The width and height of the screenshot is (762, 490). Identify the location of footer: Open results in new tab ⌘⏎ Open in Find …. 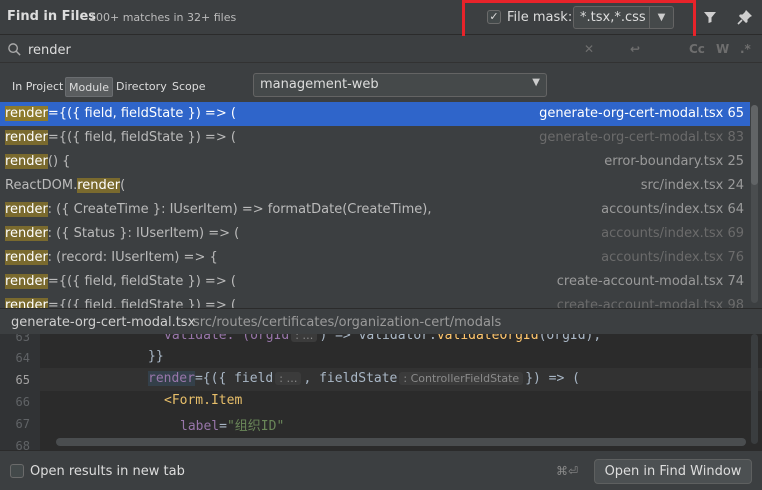
(381, 470).